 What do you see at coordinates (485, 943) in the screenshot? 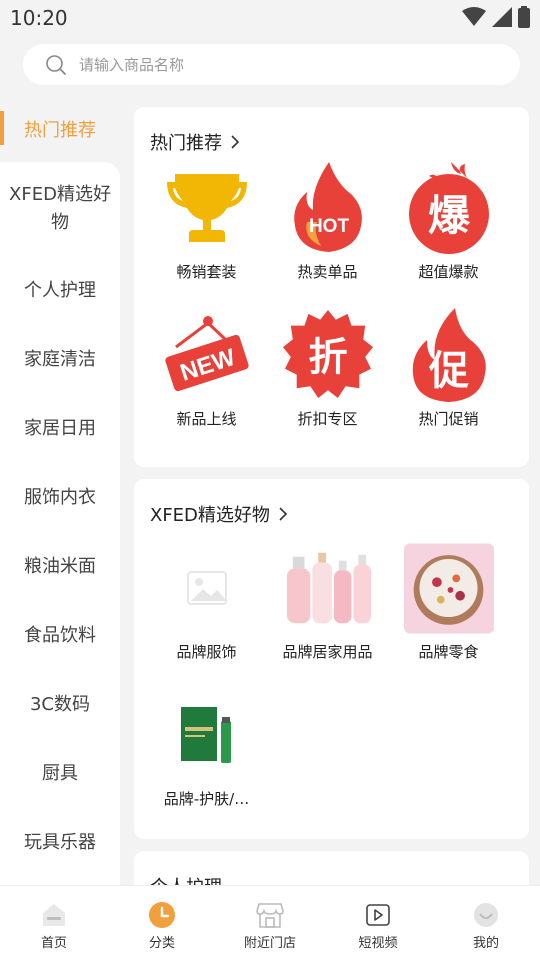
I see `nav-label: 我的` at bounding box center [485, 943].